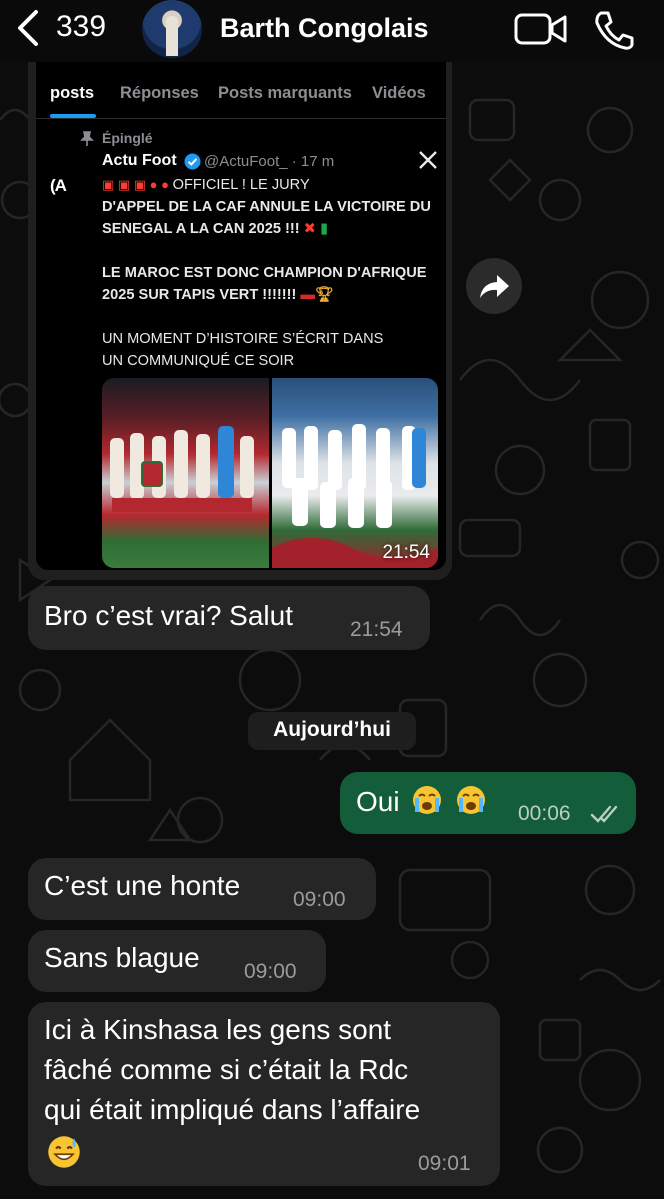 This screenshot has width=664, height=1199. Describe the element at coordinates (307, 295) in the screenshot. I see `morocco-flag-icon: ▬` at that location.